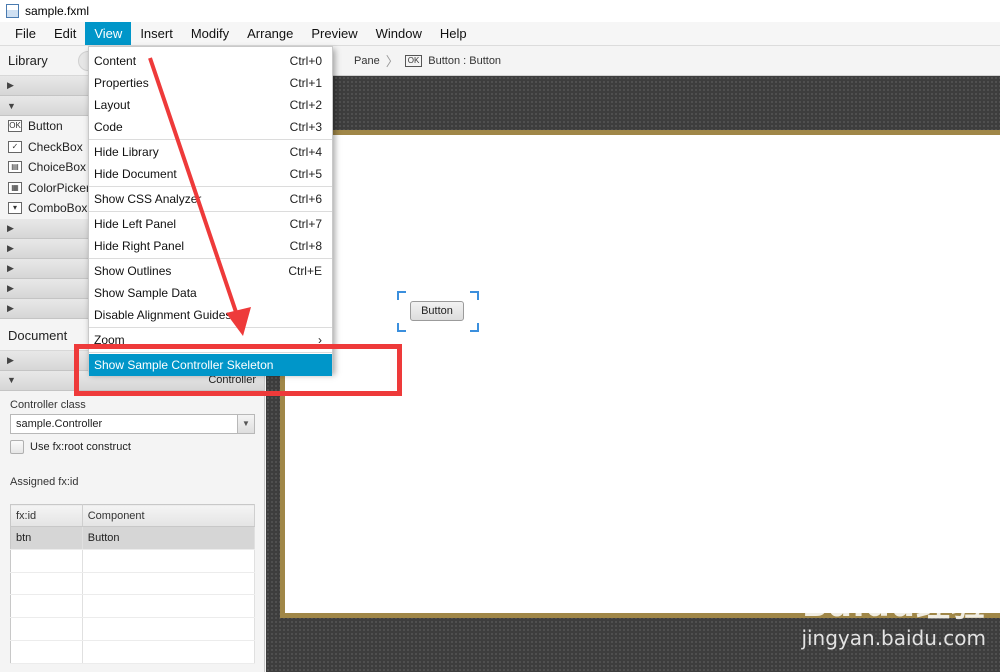  I want to click on library-item-label: ChoiceBox, so click(57, 167).